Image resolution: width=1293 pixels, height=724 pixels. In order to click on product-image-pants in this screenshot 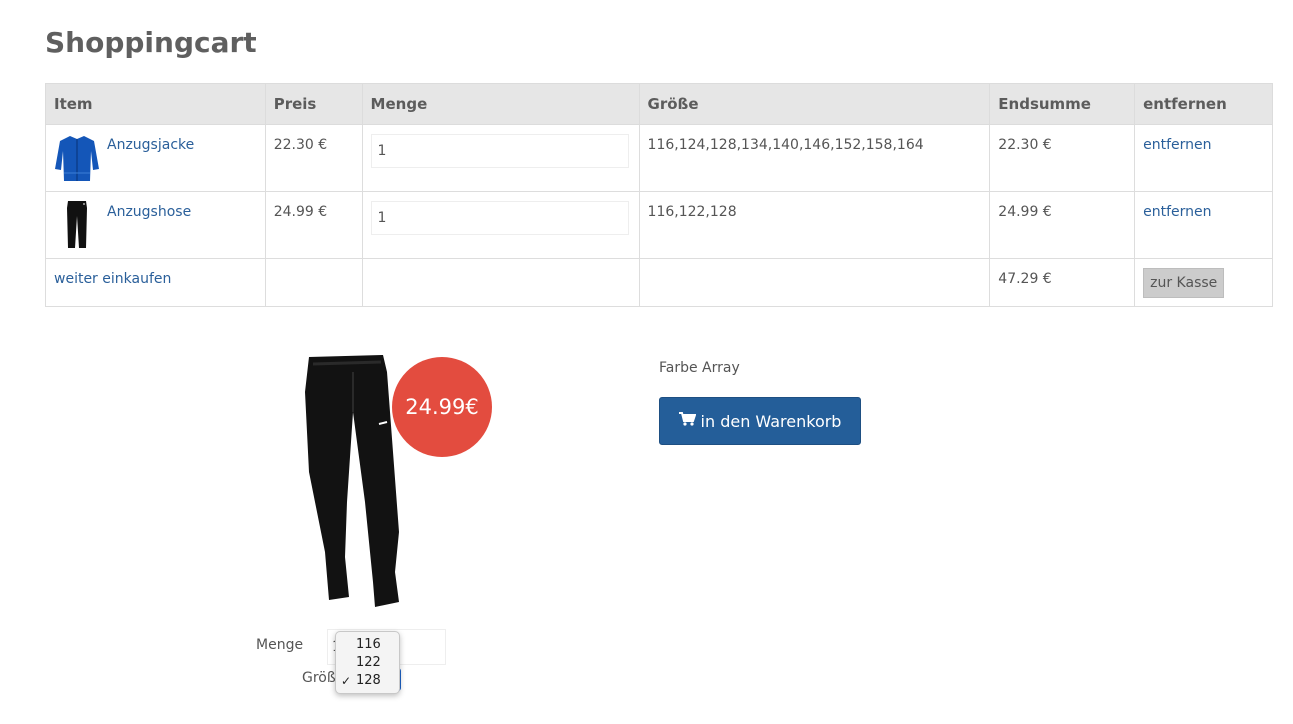, I will do `click(352, 481)`.